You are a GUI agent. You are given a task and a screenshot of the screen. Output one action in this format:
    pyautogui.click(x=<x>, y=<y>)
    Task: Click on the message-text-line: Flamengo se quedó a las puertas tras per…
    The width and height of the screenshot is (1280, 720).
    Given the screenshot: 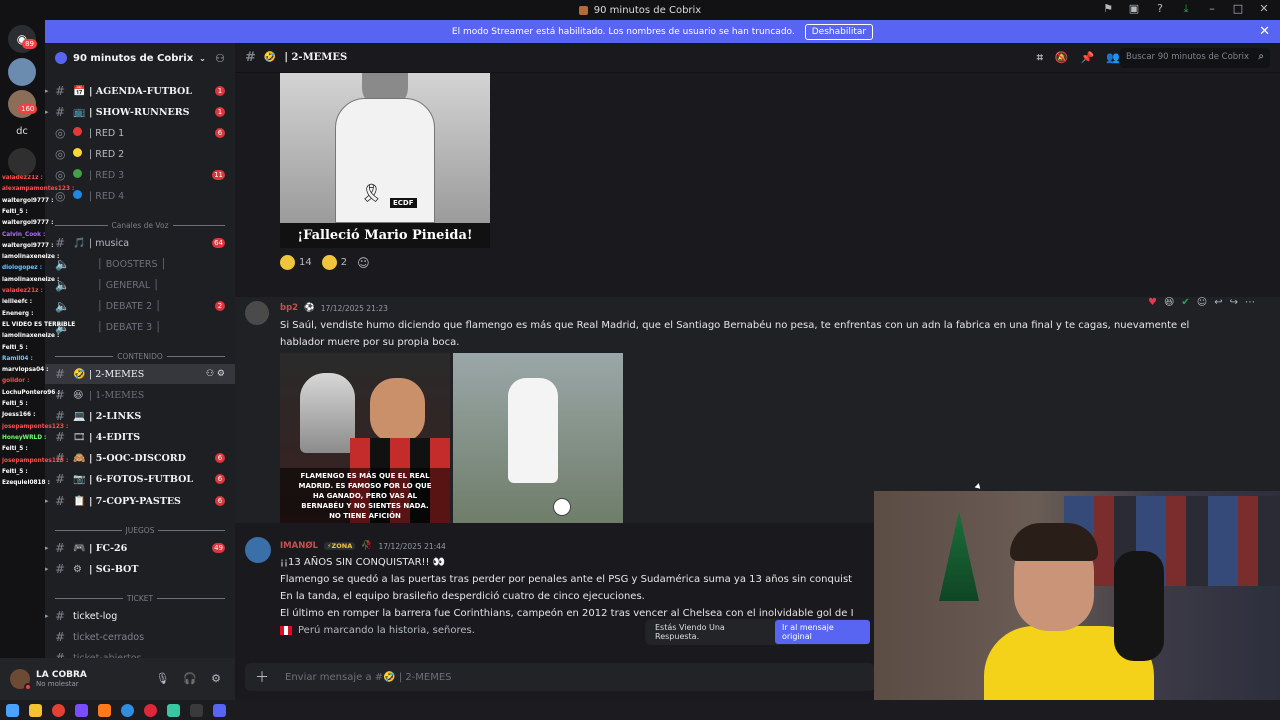 What is the action you would take?
    pyautogui.click(x=566, y=579)
    